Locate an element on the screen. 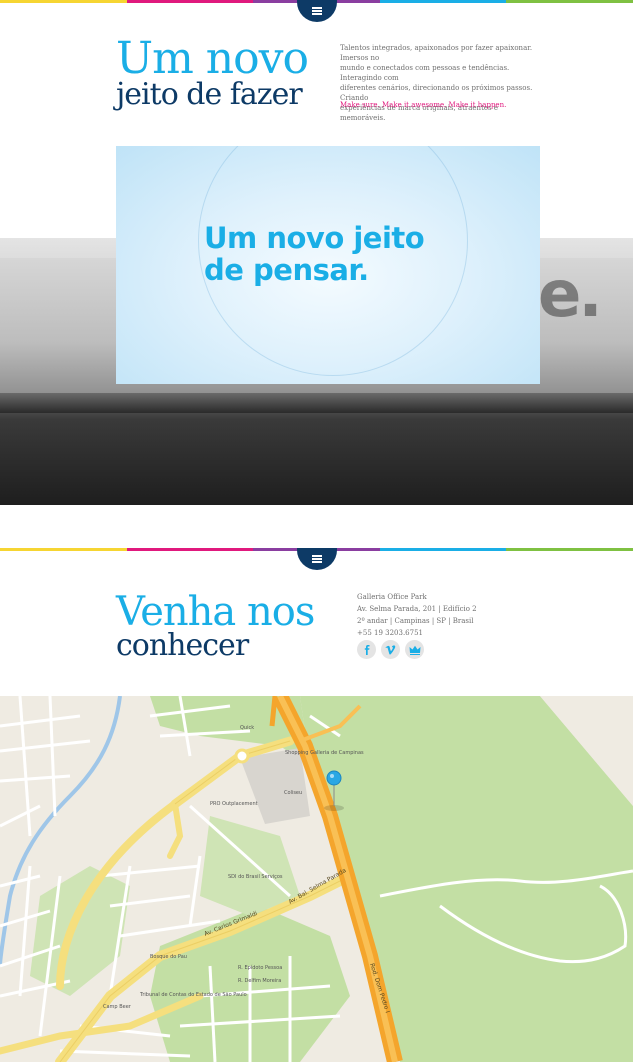 This screenshot has height=1062, width=633. blurred-logo-image: e. is located at coordinates (570, 295).